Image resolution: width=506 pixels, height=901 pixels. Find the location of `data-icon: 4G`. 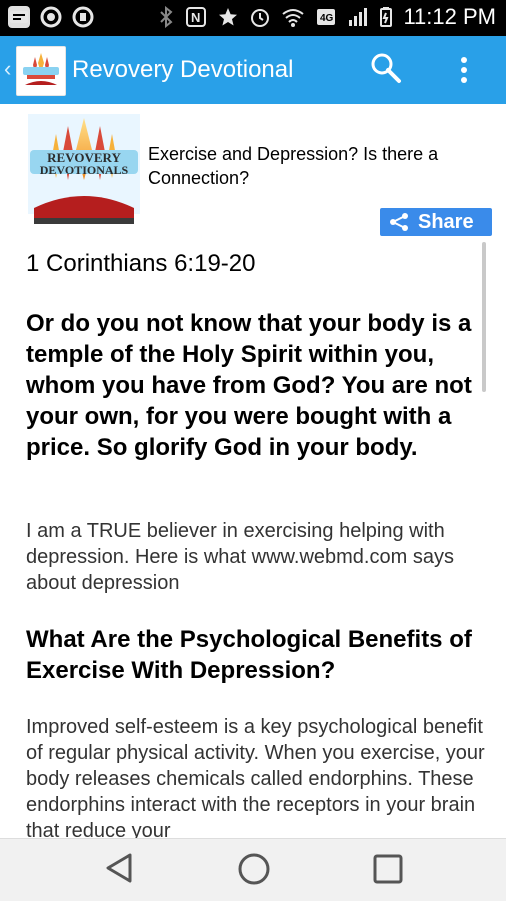

data-icon: 4G is located at coordinates (326, 17).